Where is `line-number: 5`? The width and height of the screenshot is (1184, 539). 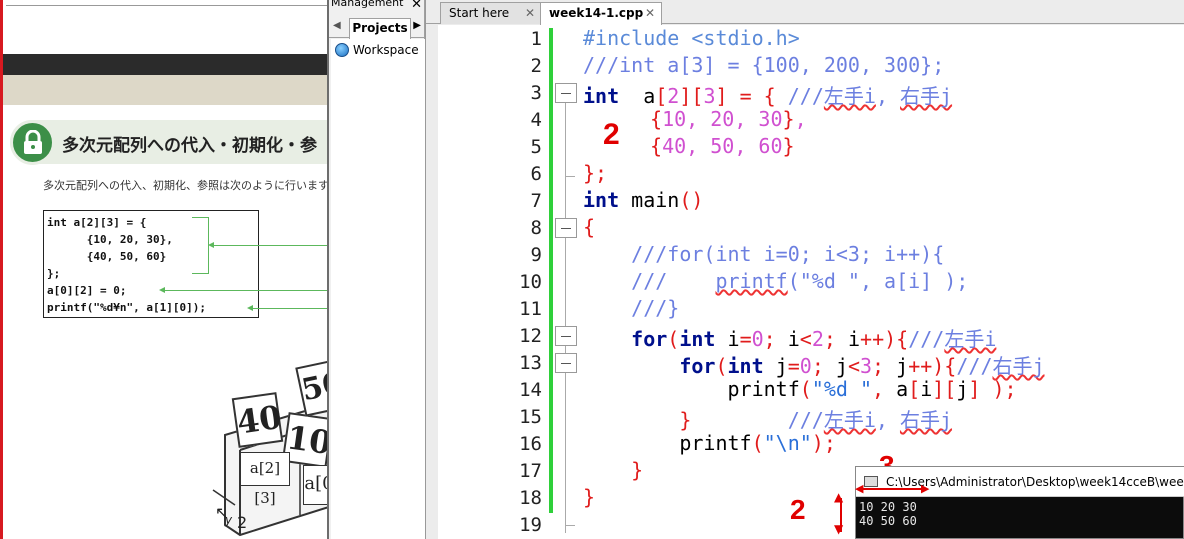 line-number: 5 is located at coordinates (536, 147).